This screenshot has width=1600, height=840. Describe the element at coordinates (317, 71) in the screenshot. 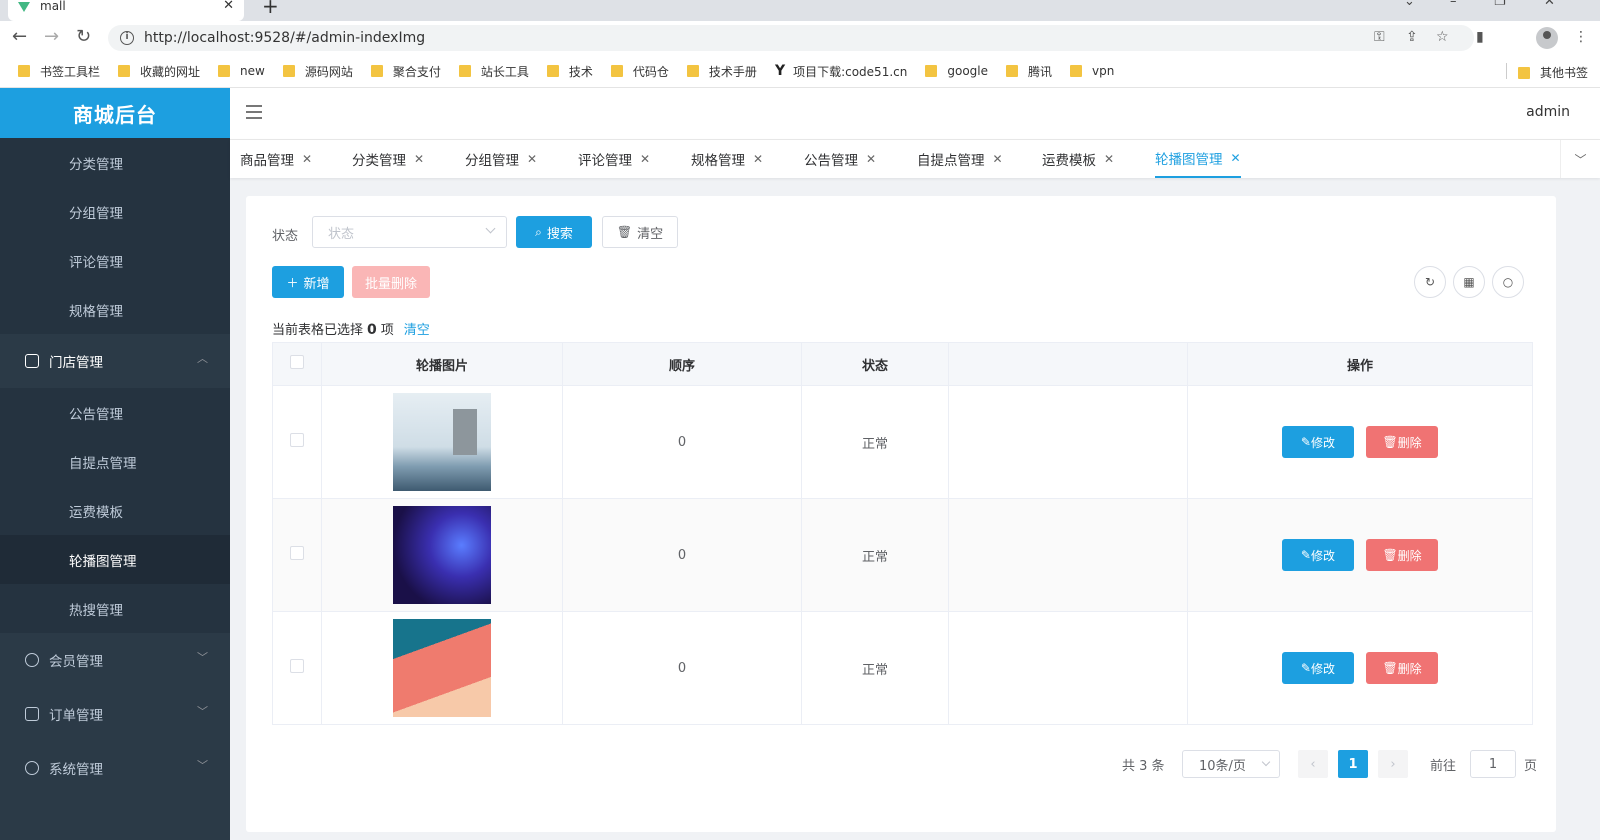

I see `bookmark-item: 源码网站` at that location.